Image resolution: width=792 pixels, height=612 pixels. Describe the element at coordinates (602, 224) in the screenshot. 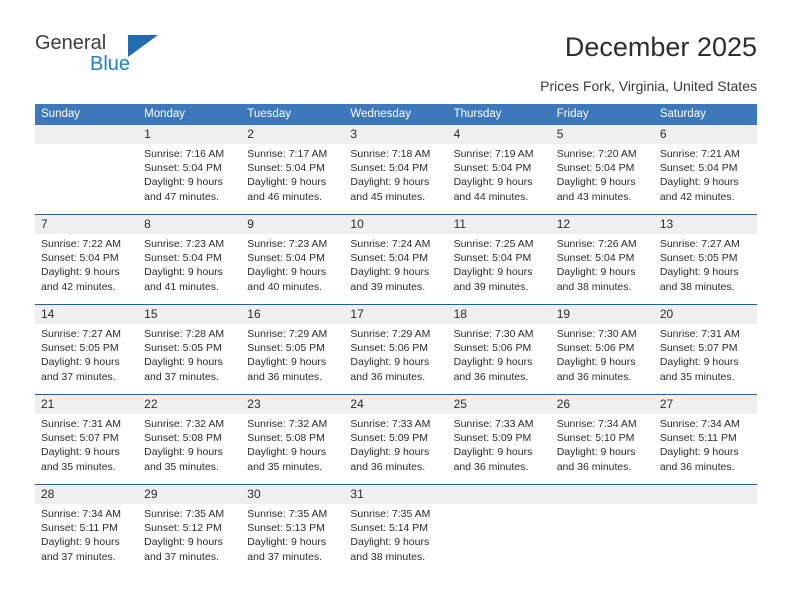

I see `day-number: 12` at that location.